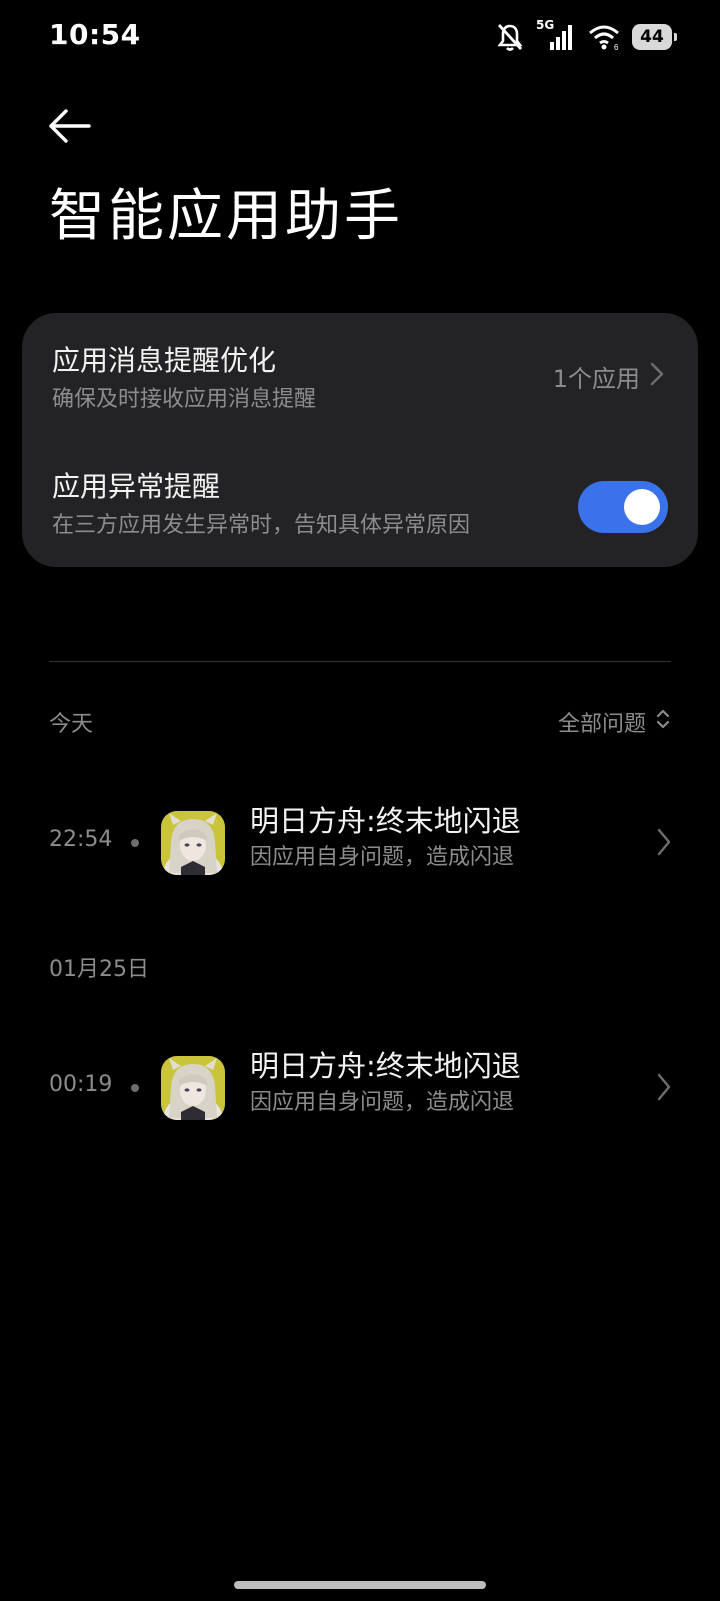 The height and width of the screenshot is (1601, 720). Describe the element at coordinates (616, 47) in the screenshot. I see `svg-text: 6` at that location.